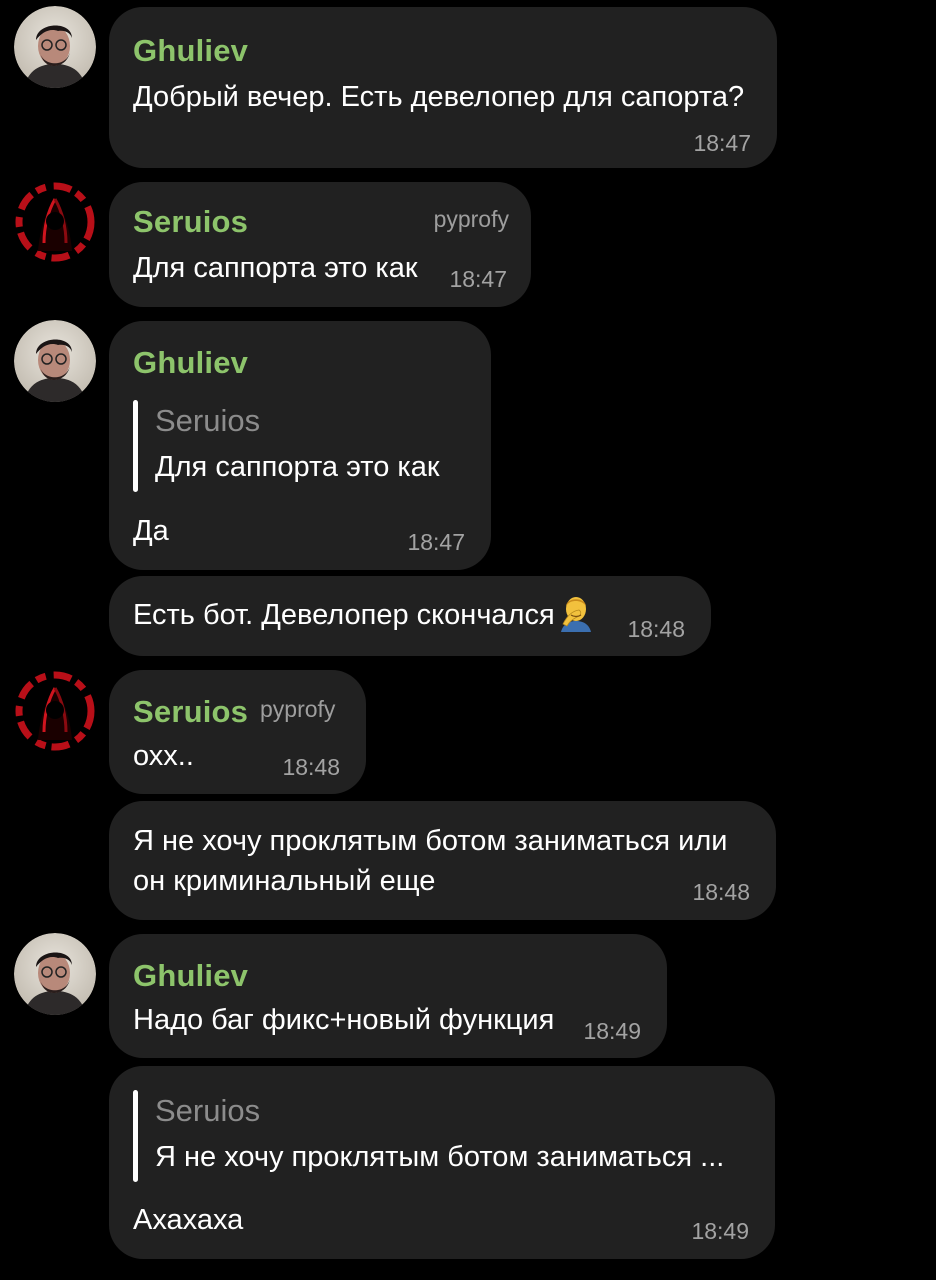 Image resolution: width=936 pixels, height=1280 pixels. What do you see at coordinates (576, 613) in the screenshot?
I see `man-facepalming-emoji-icon` at bounding box center [576, 613].